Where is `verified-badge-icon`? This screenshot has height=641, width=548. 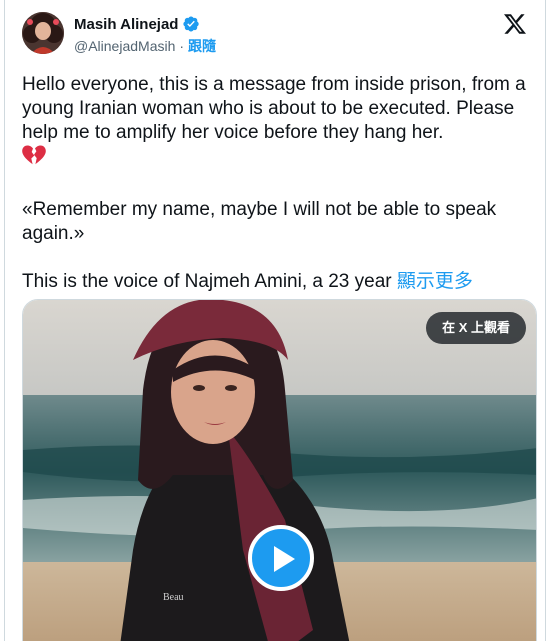
verified-badge-icon is located at coordinates (191, 24).